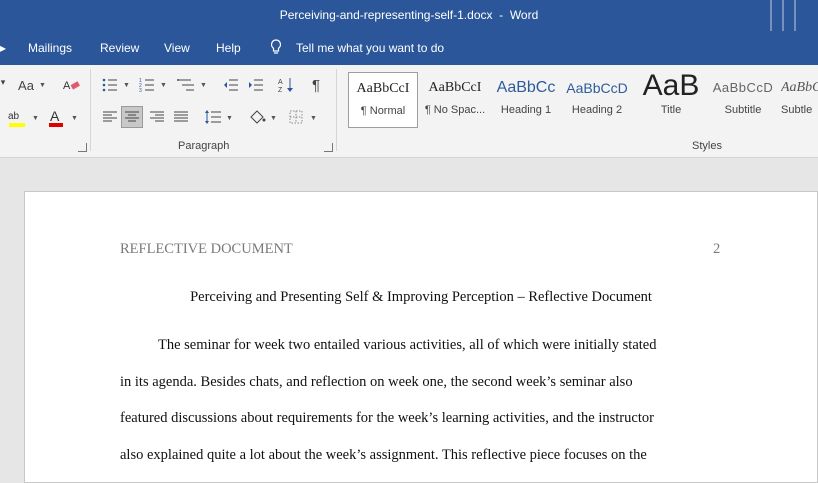  I want to click on paragraph-dialog-launcher, so click(328, 147).